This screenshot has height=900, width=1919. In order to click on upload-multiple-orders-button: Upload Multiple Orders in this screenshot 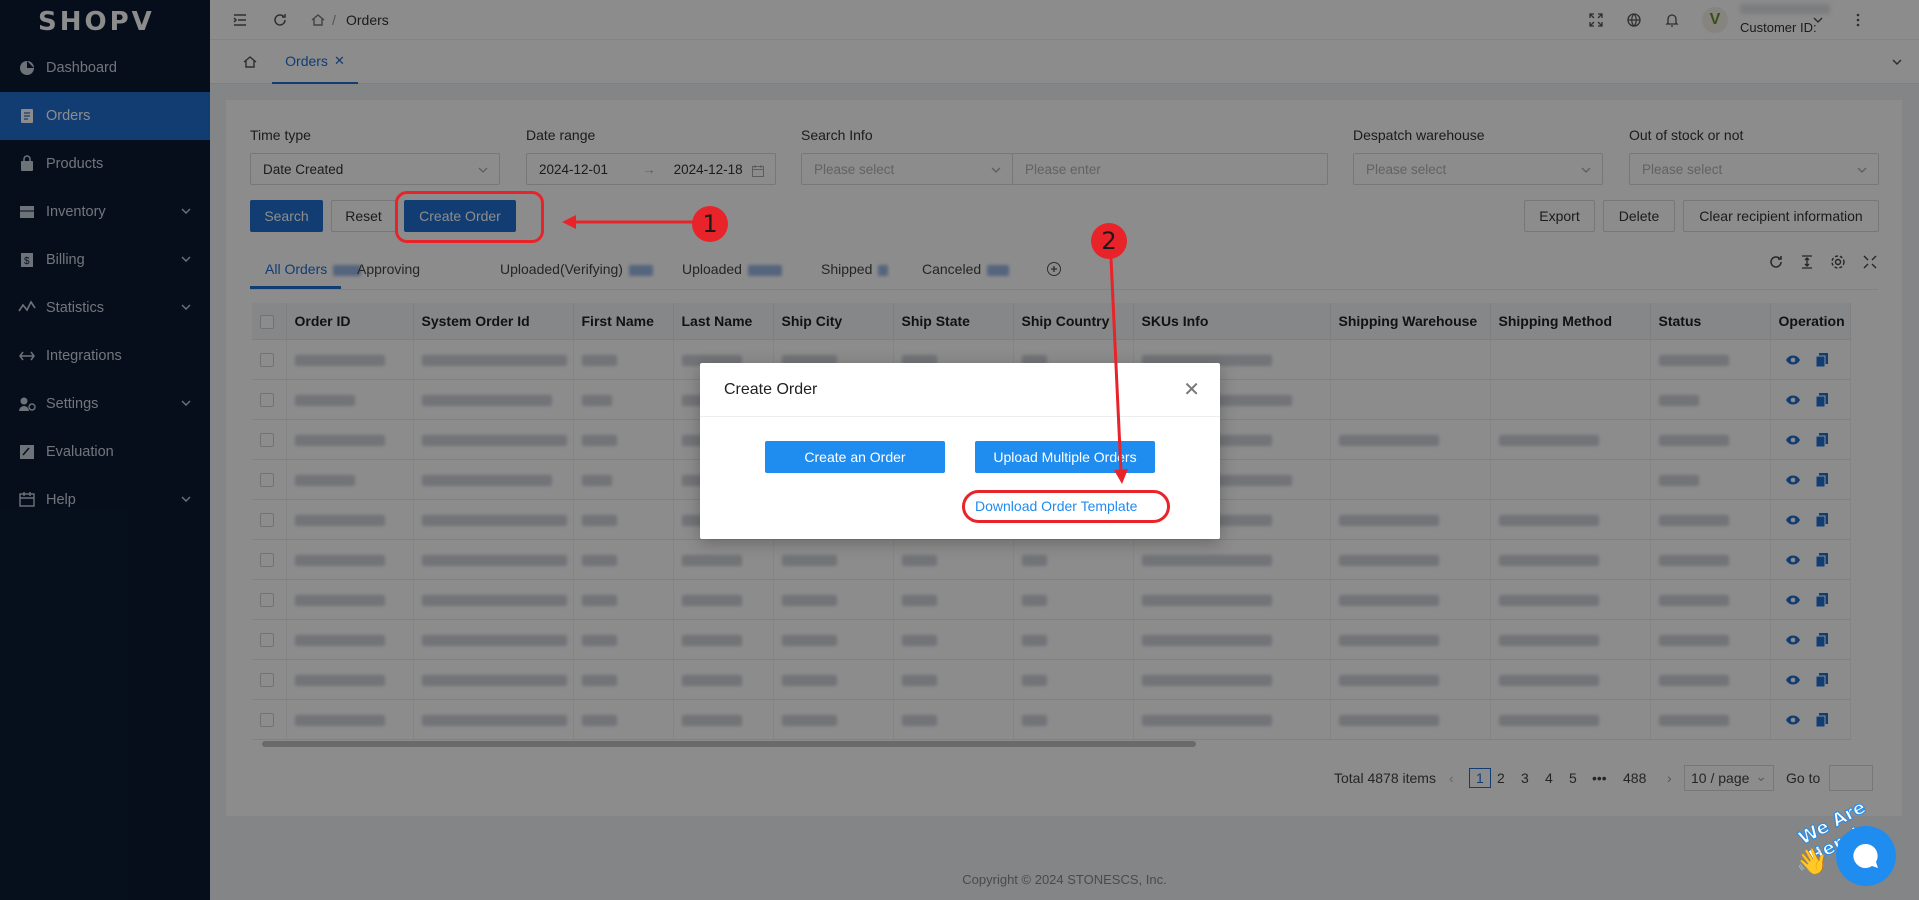, I will do `click(1065, 457)`.